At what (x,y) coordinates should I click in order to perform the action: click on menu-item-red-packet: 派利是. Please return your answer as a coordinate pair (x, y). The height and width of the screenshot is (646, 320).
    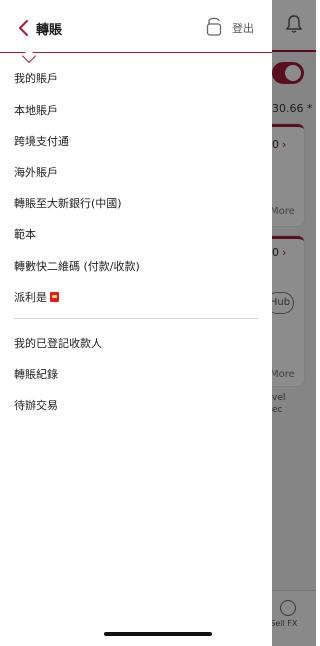
    Looking at the image, I should click on (36, 297).